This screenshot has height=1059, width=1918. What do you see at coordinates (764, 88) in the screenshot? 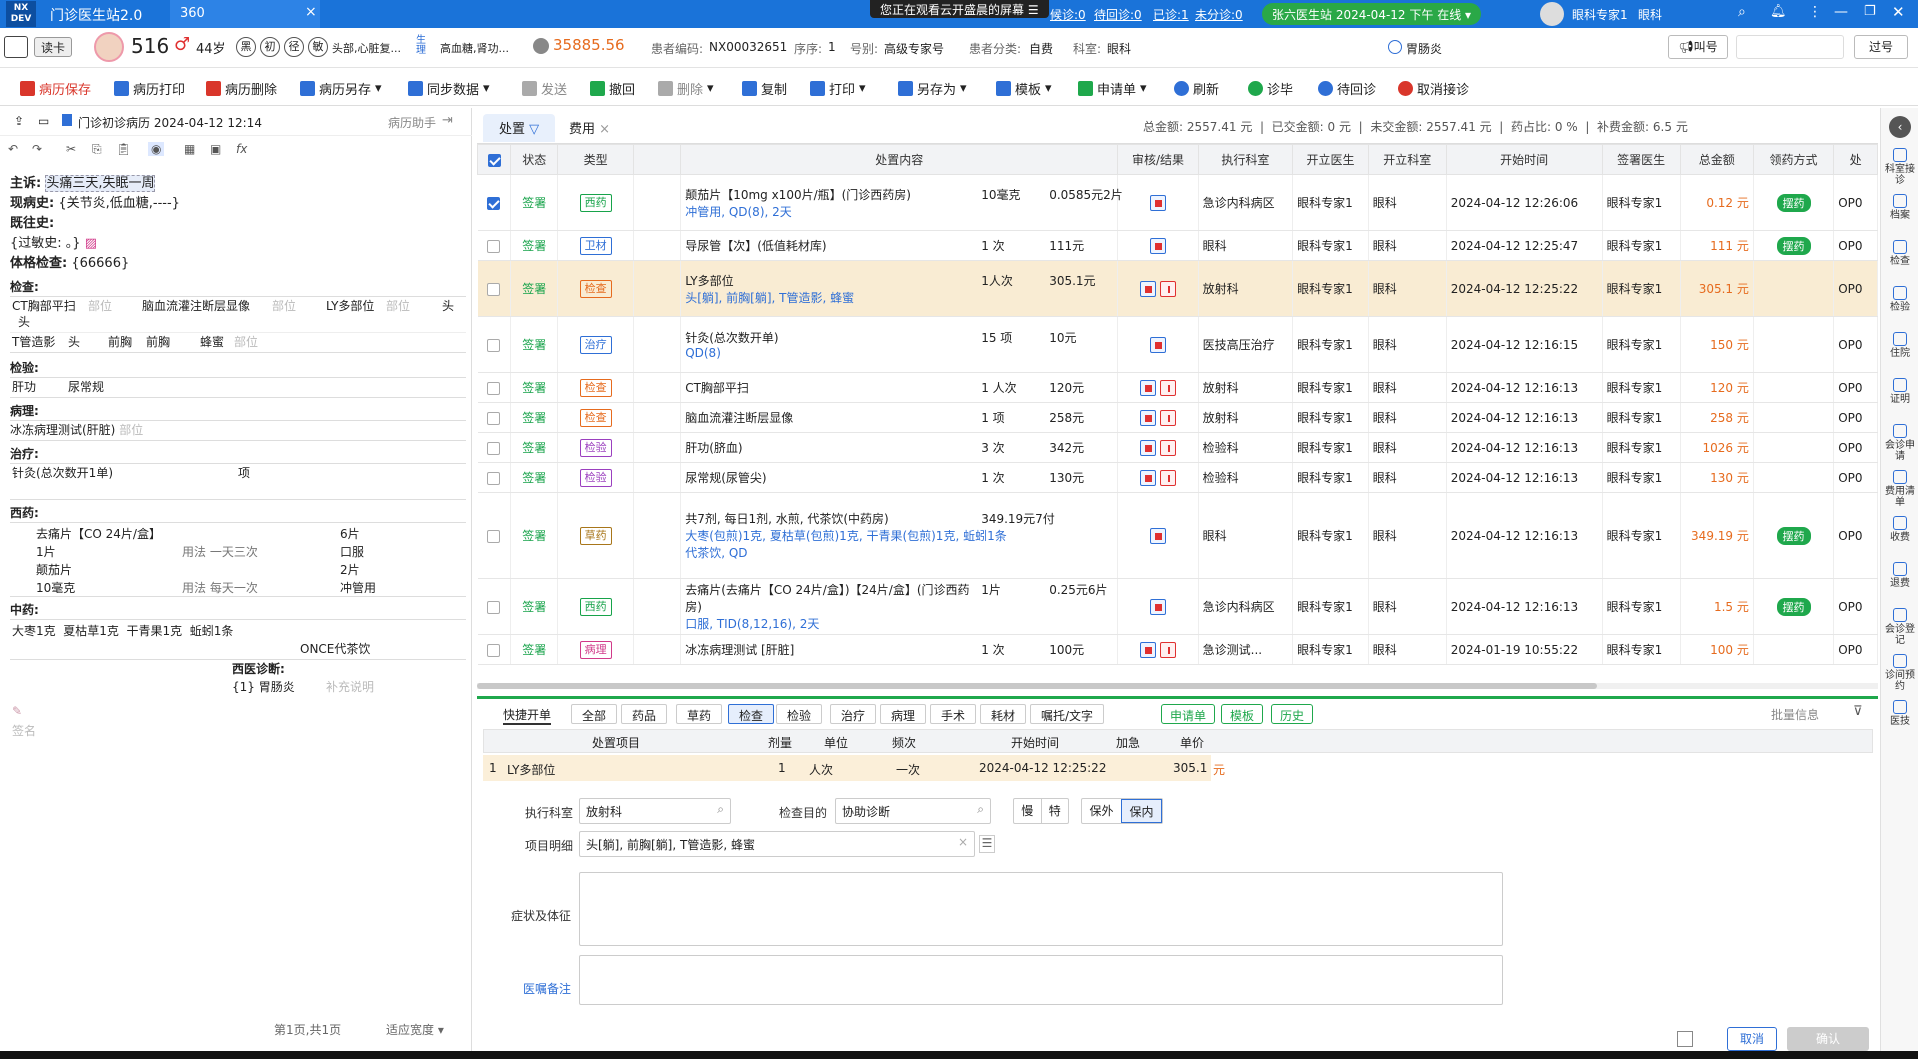
I see `copy-button: 复制` at bounding box center [764, 88].